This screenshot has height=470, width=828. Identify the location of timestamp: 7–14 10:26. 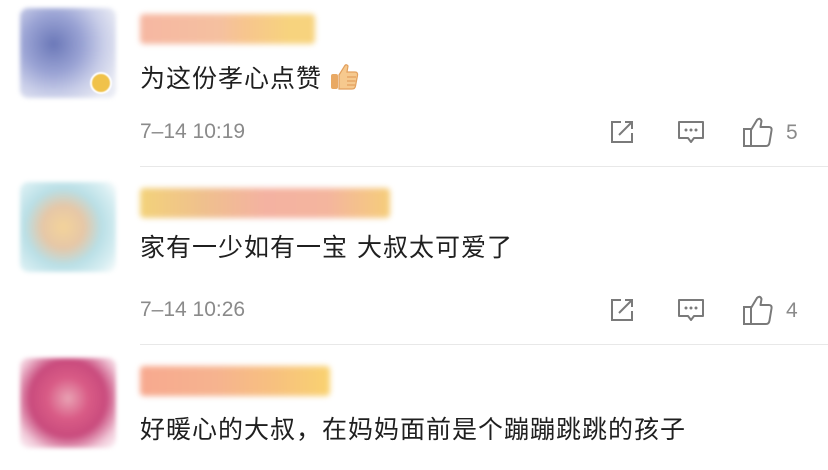
(193, 309).